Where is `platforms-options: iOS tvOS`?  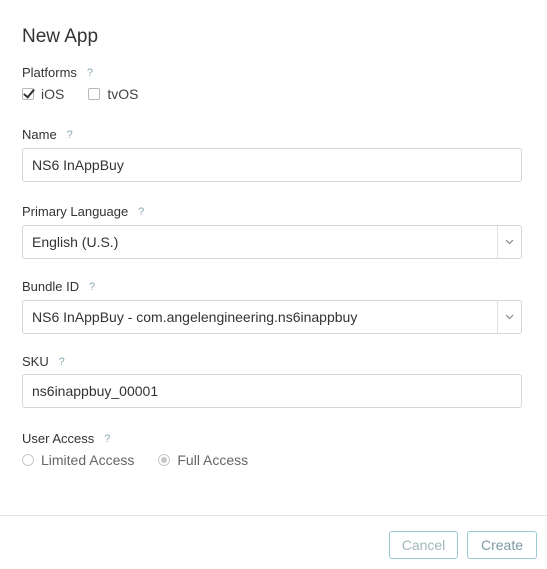 platforms-options: iOS tvOS is located at coordinates (92, 94).